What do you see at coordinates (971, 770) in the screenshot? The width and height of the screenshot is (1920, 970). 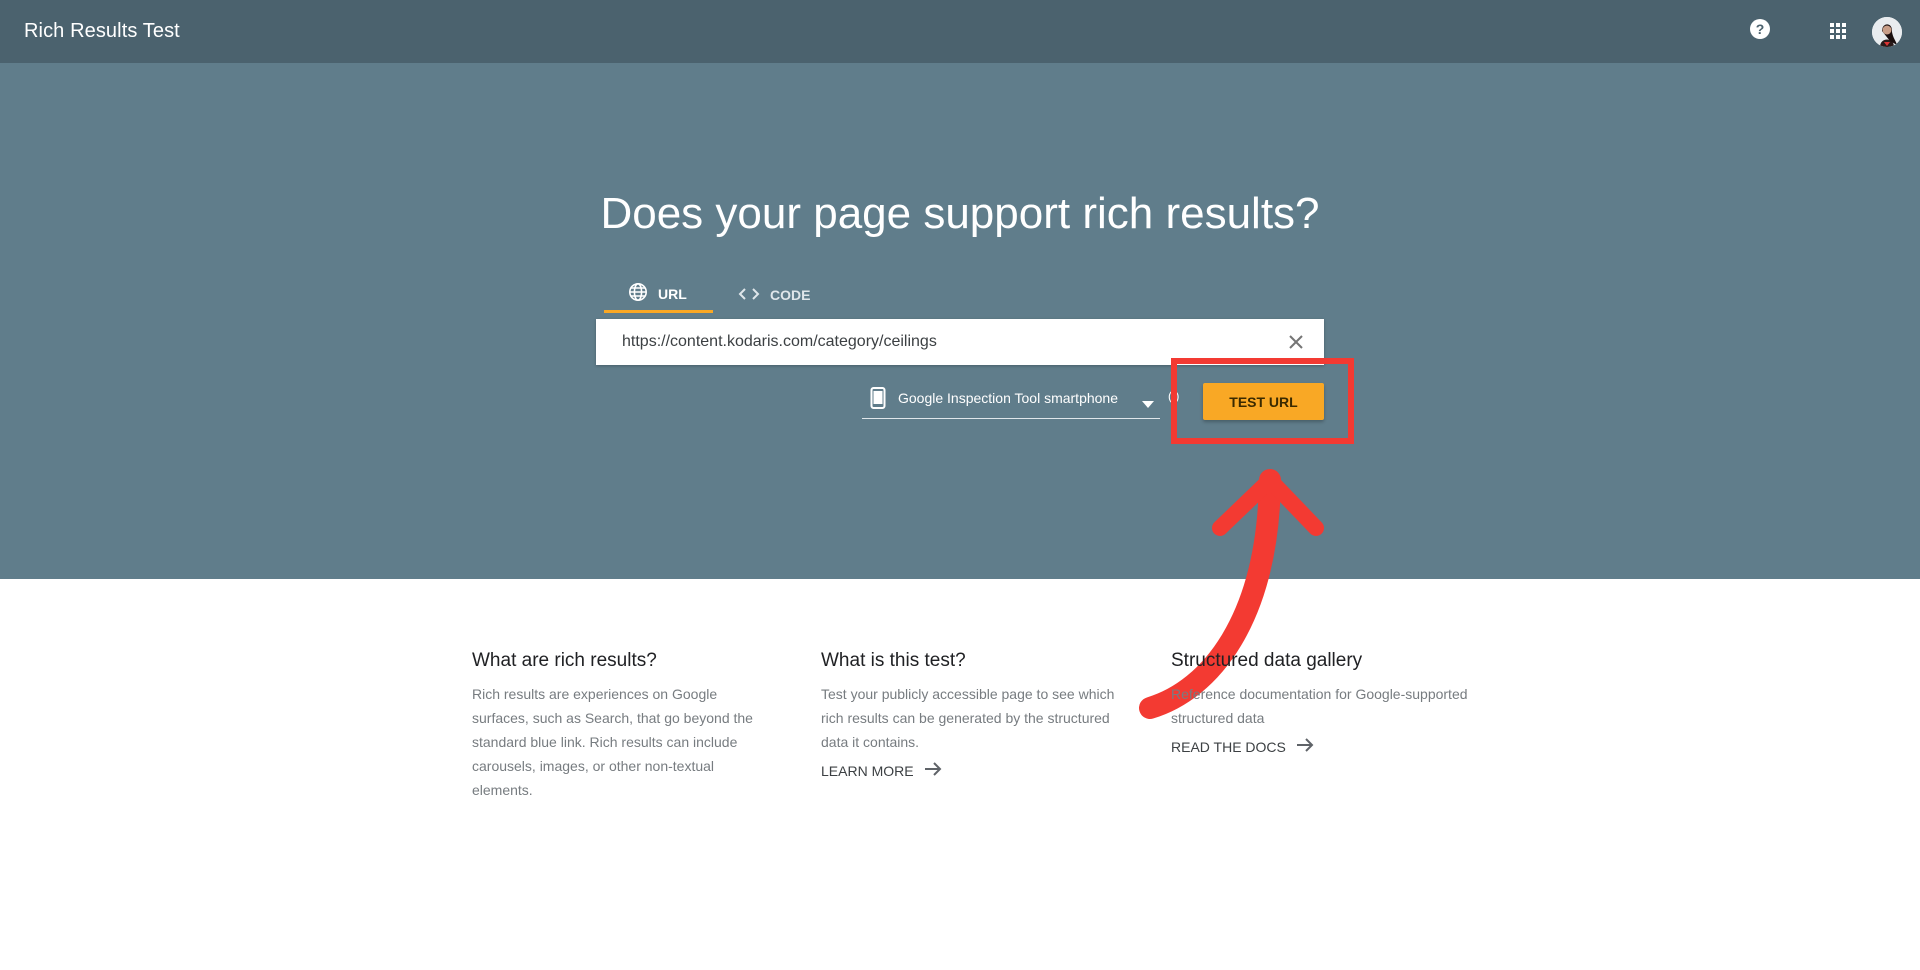 I see `learn-more-link: LEARN MORE` at bounding box center [971, 770].